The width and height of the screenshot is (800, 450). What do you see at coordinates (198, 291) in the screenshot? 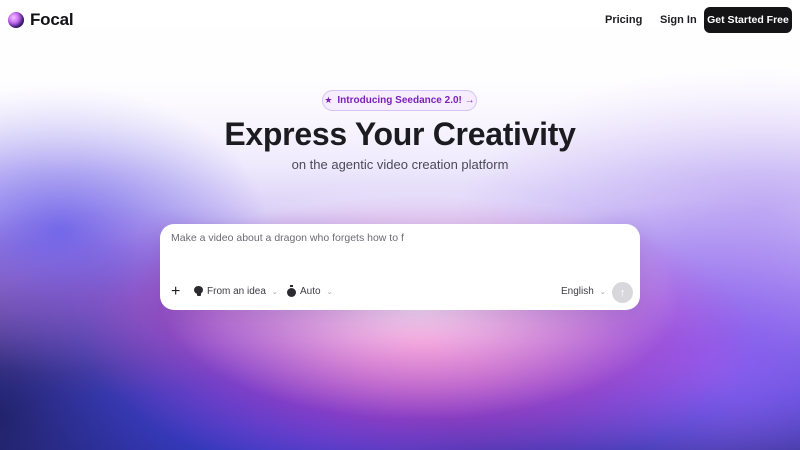
I see `lightbulb-icon` at bounding box center [198, 291].